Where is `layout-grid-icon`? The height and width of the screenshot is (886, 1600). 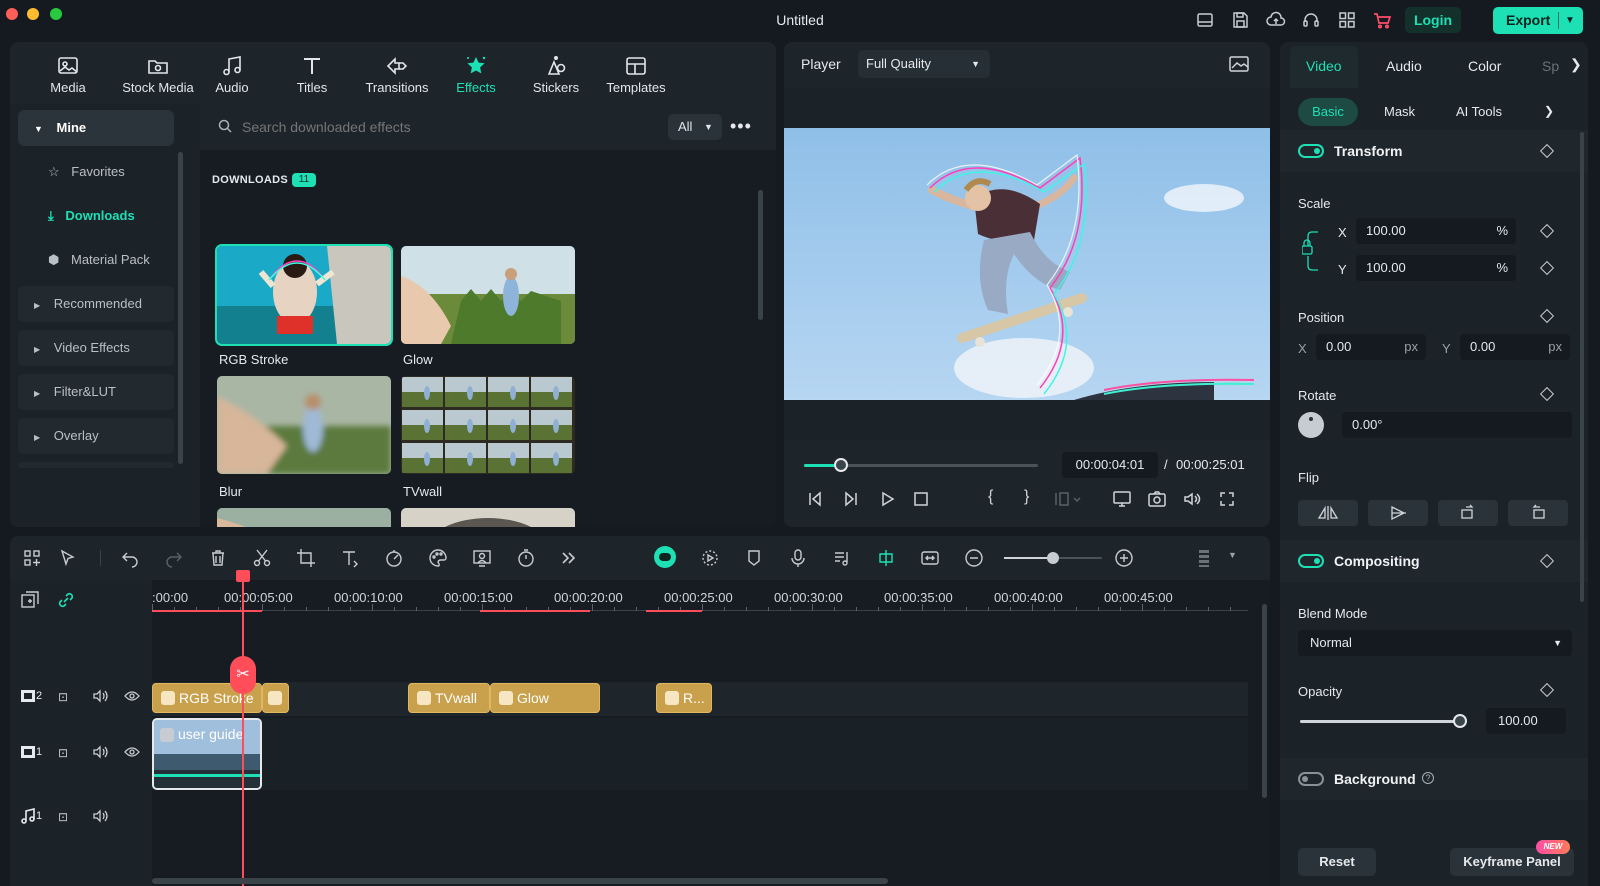 layout-grid-icon is located at coordinates (32, 558).